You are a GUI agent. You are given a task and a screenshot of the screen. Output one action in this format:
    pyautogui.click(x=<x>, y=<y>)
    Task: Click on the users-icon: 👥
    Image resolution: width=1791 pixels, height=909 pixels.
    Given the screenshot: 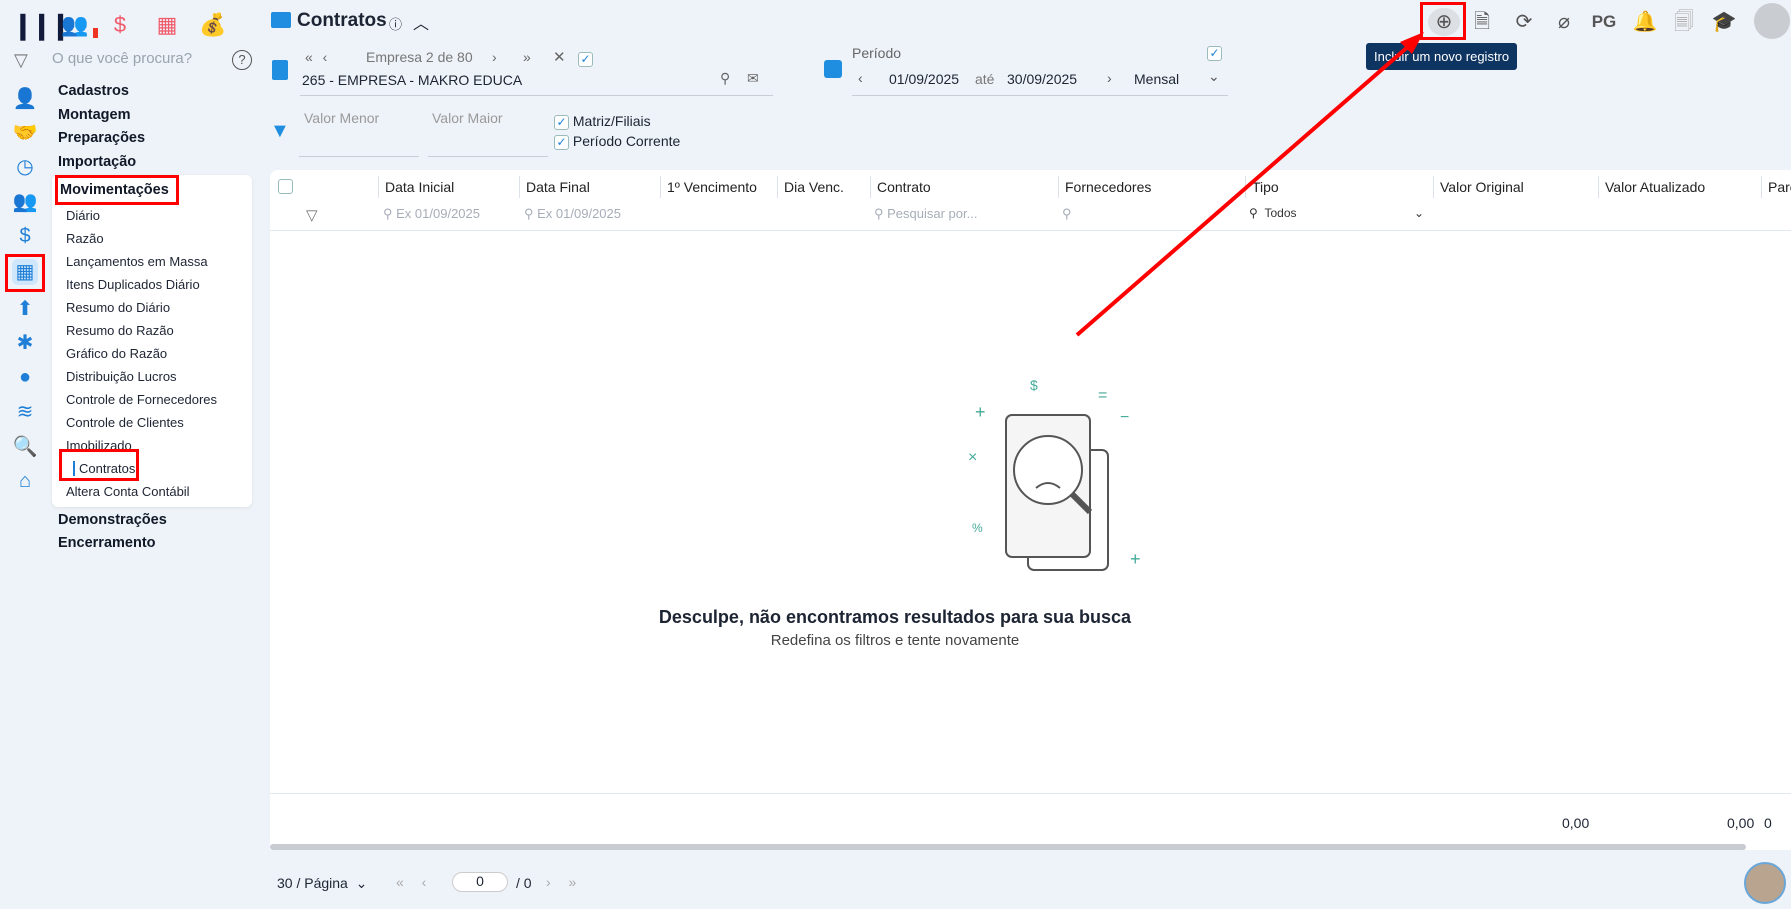 What is the action you would take?
    pyautogui.click(x=25, y=202)
    